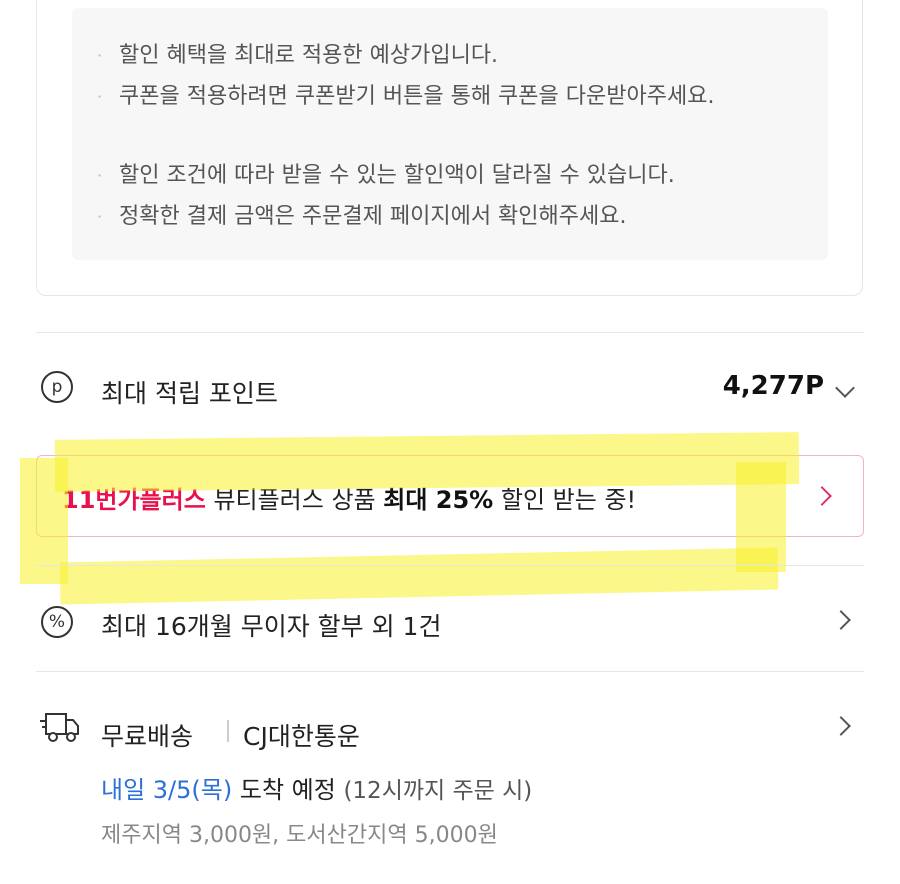  Describe the element at coordinates (57, 387) in the screenshot. I see `point-circle-icon: p` at that location.